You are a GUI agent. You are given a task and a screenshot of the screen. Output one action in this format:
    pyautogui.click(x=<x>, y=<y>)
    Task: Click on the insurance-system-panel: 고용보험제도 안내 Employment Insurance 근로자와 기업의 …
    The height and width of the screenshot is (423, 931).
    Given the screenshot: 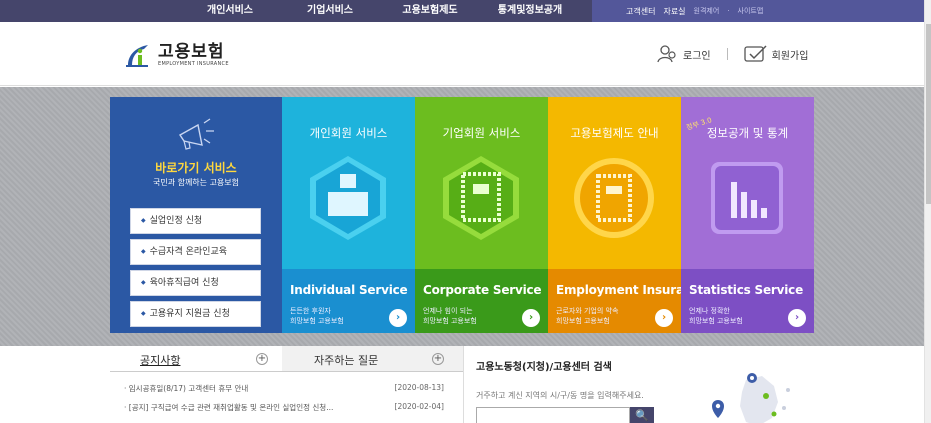 What is the action you would take?
    pyautogui.click(x=627, y=215)
    